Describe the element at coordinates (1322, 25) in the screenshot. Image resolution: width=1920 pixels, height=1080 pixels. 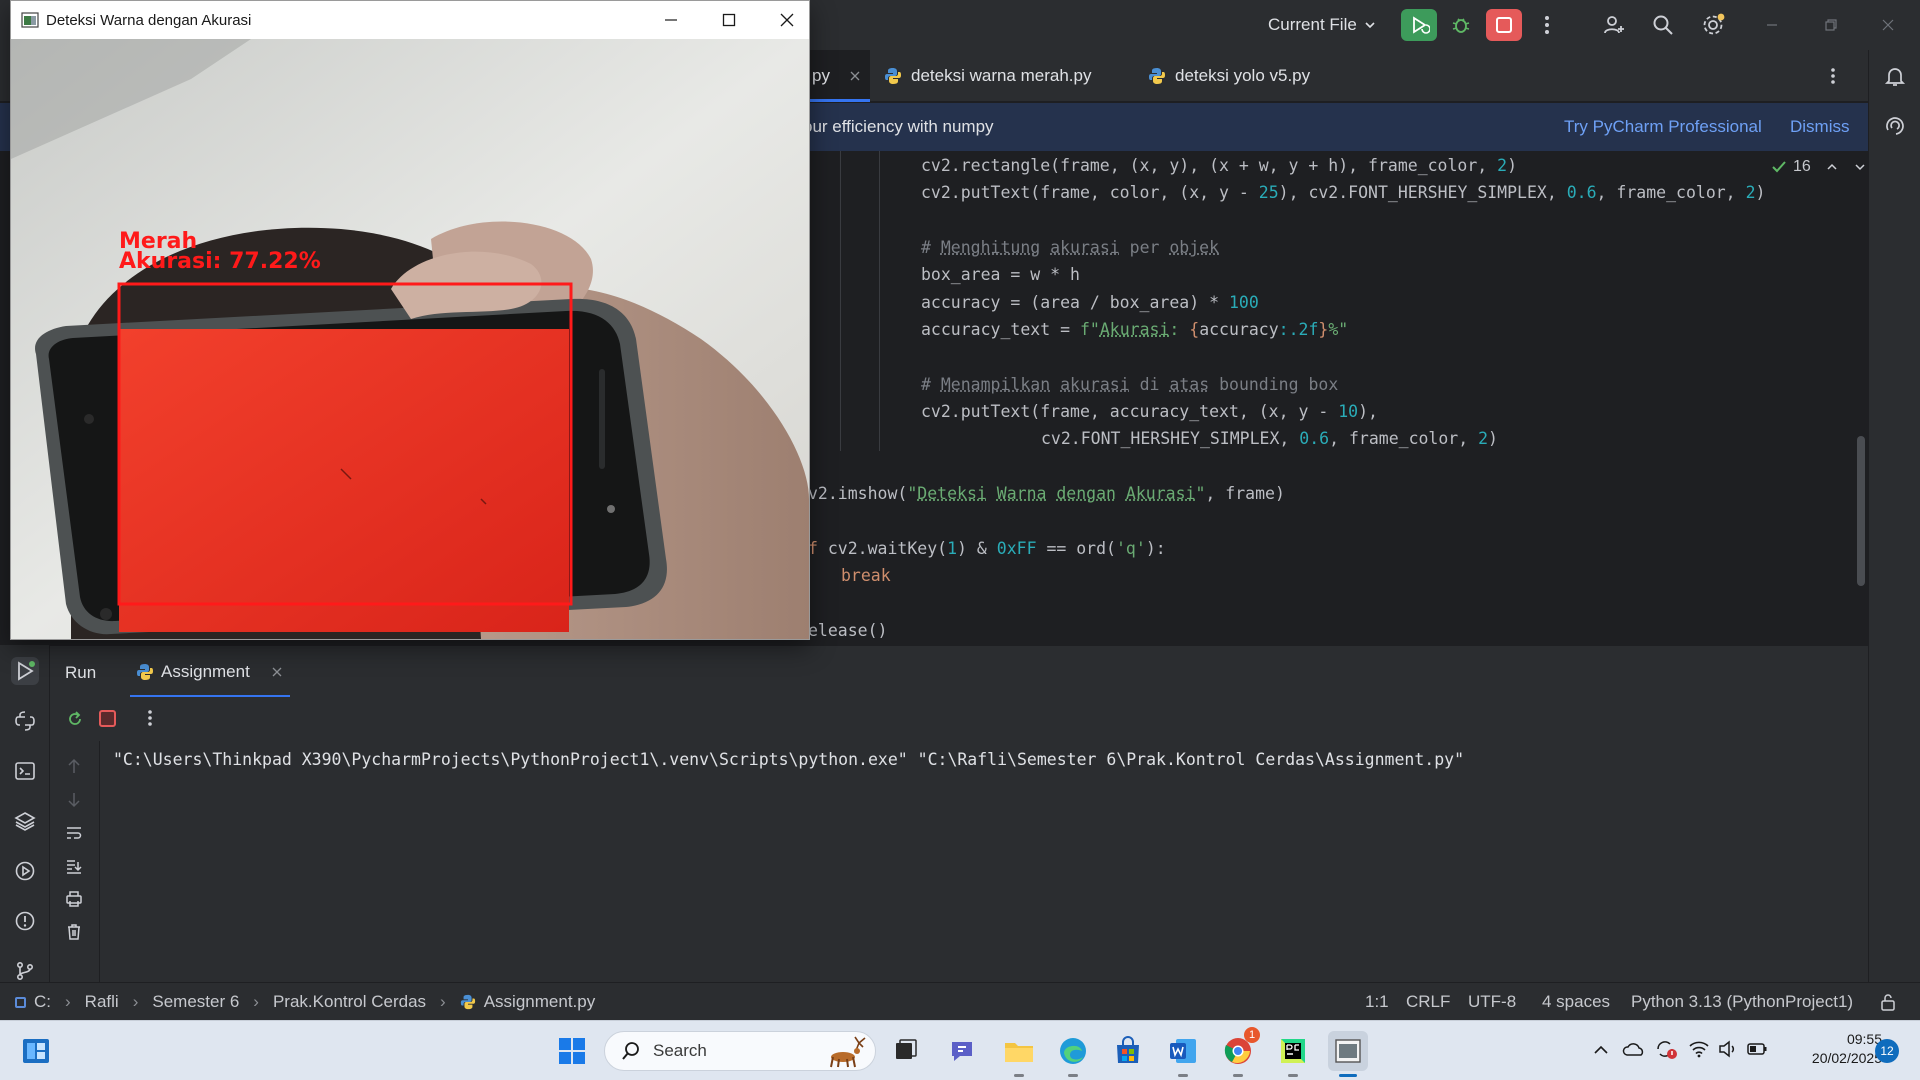
I see `run-config-selector: Current File` at that location.